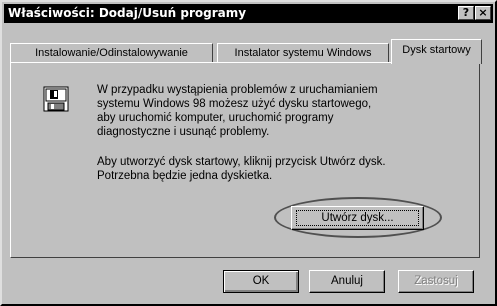 This screenshot has width=497, height=306. Describe the element at coordinates (436, 281) in the screenshot. I see `apply-button: Zastosuj` at that location.